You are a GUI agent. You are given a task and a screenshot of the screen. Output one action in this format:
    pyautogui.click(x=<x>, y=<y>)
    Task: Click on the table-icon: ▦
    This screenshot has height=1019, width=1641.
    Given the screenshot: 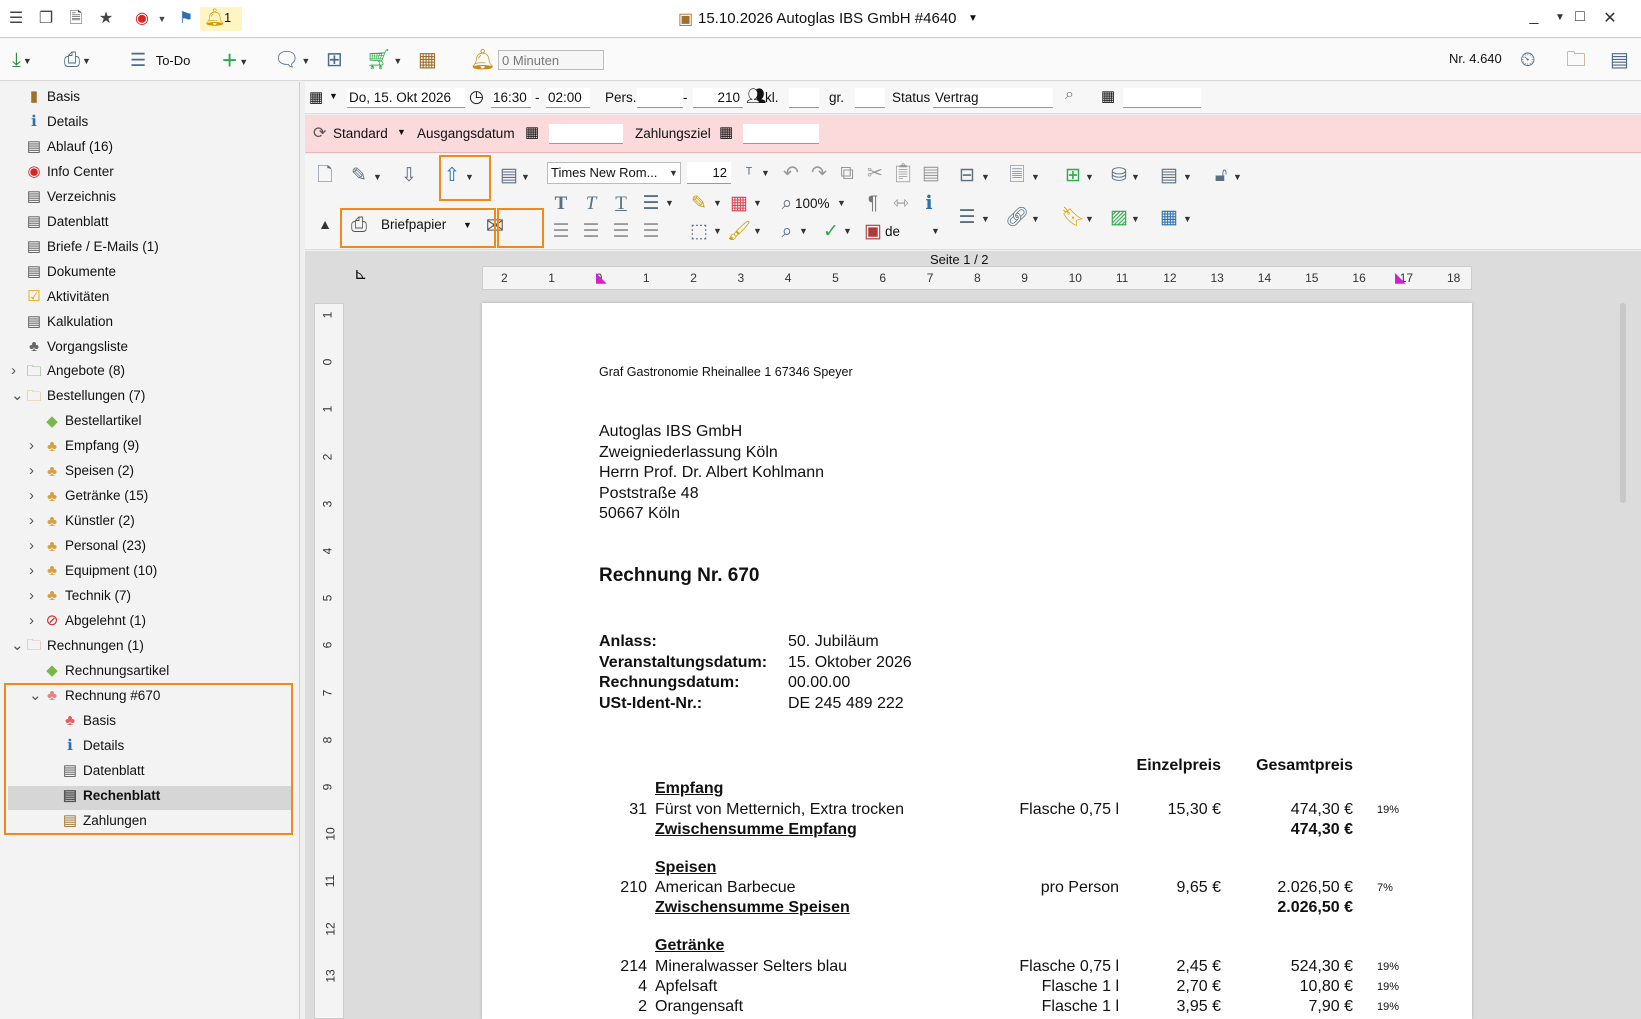 What is the action you would take?
    pyautogui.click(x=1169, y=218)
    